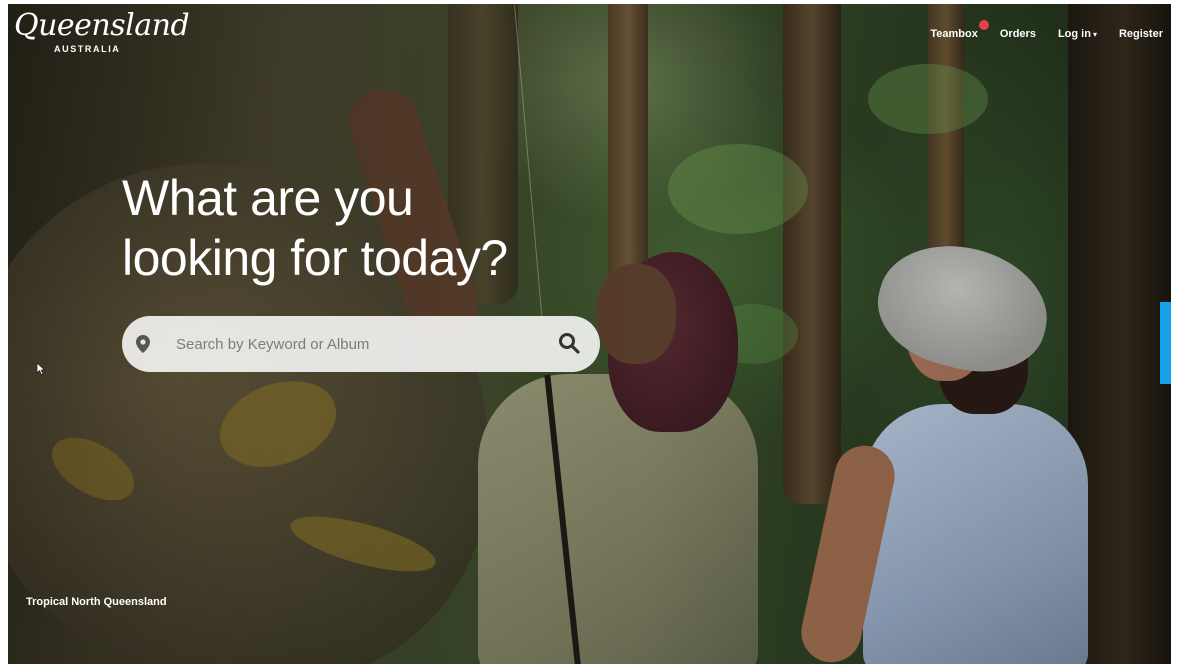 The height and width of the screenshot is (664, 1178). Describe the element at coordinates (315, 258) in the screenshot. I see `hero-heading-line2: looking for today?` at that location.